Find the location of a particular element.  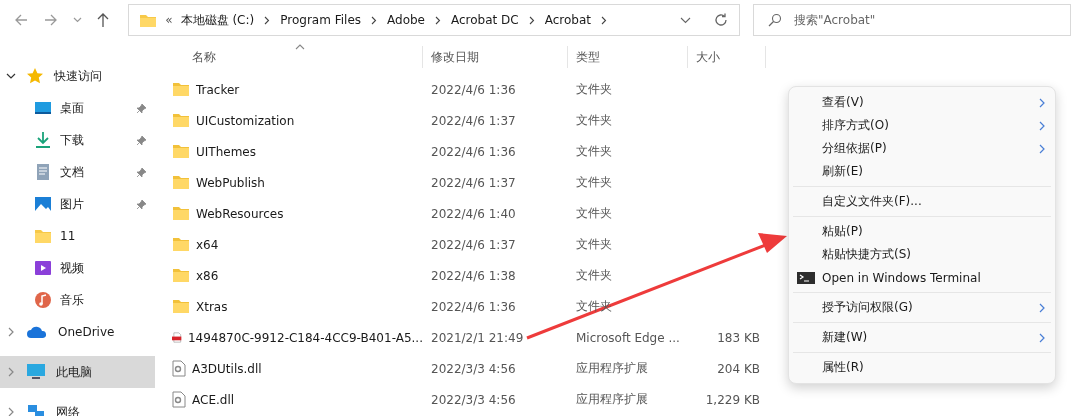

menu-item: 属性(R) is located at coordinates (922, 367).